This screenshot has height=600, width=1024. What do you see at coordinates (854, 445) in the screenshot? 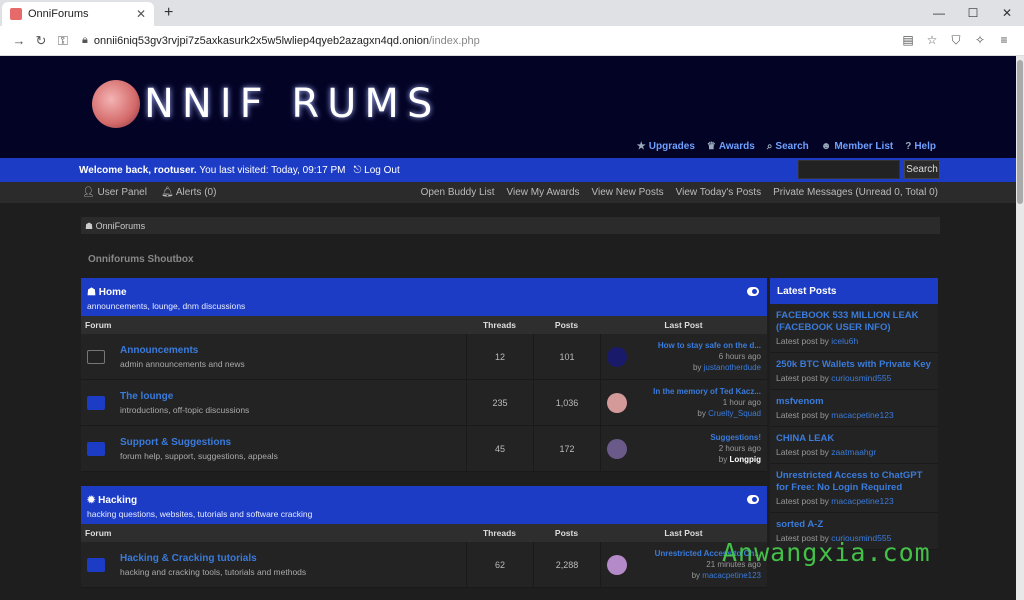
I see `latest-post-item: CHINA LEAK Latest post by zaatmaahgr` at bounding box center [854, 445].